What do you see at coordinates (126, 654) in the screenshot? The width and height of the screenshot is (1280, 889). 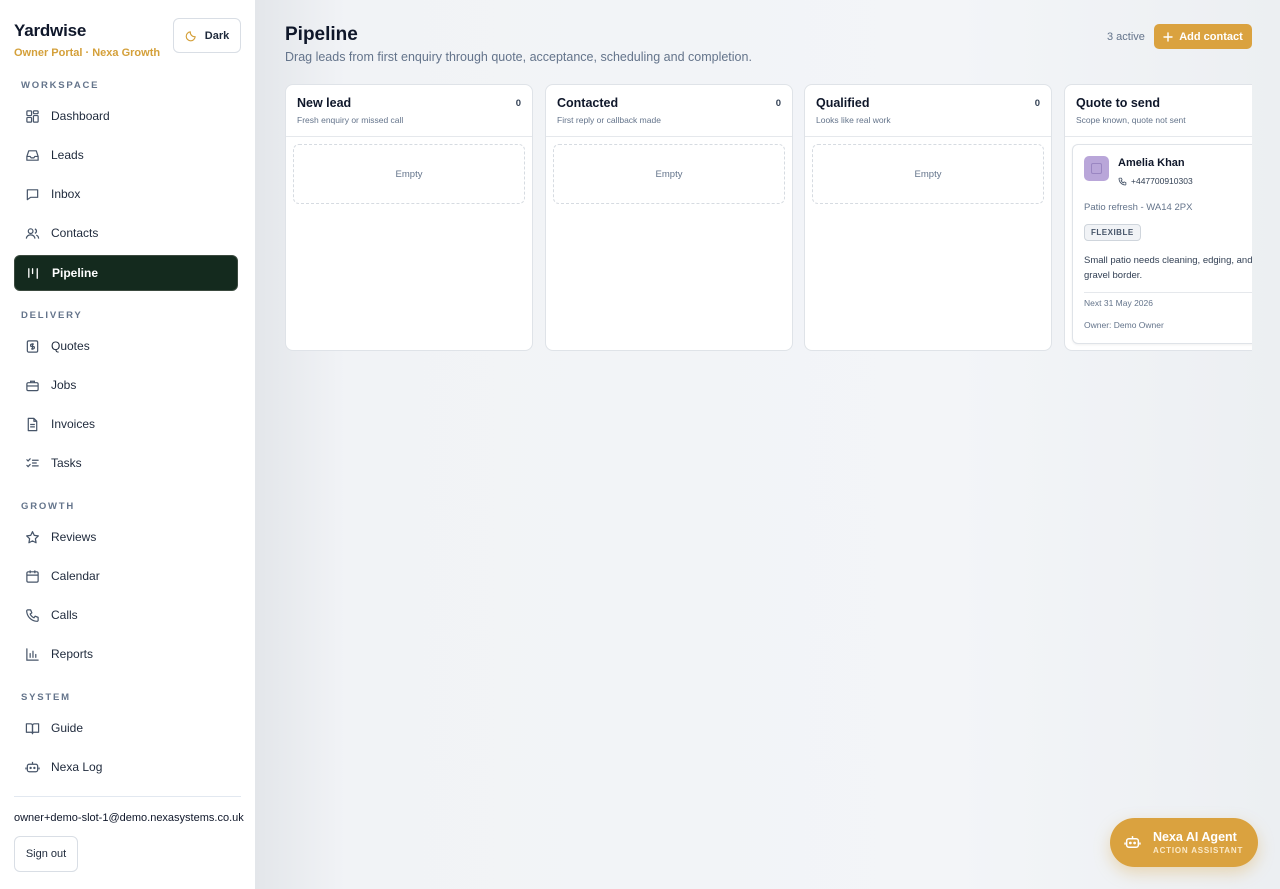 I see `sidebar-item-reports: Reports` at bounding box center [126, 654].